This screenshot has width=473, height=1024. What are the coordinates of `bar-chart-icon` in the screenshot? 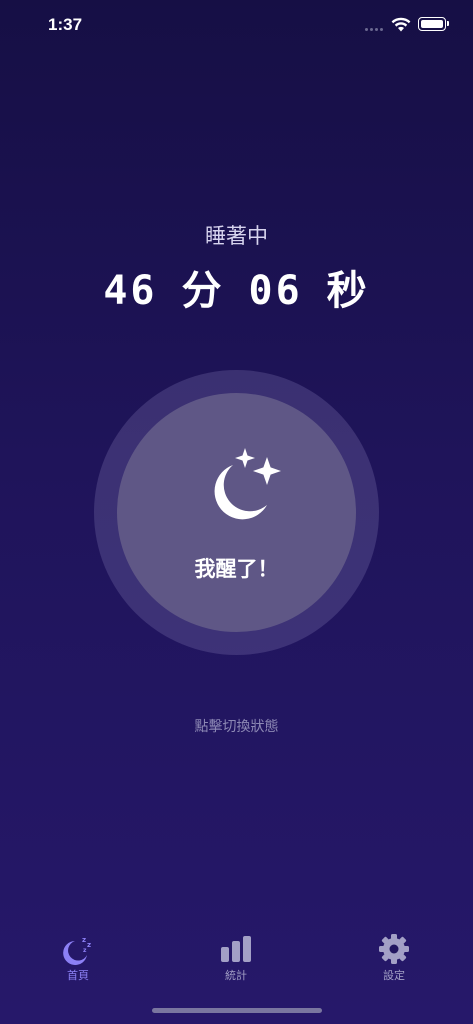 It's located at (236, 949).